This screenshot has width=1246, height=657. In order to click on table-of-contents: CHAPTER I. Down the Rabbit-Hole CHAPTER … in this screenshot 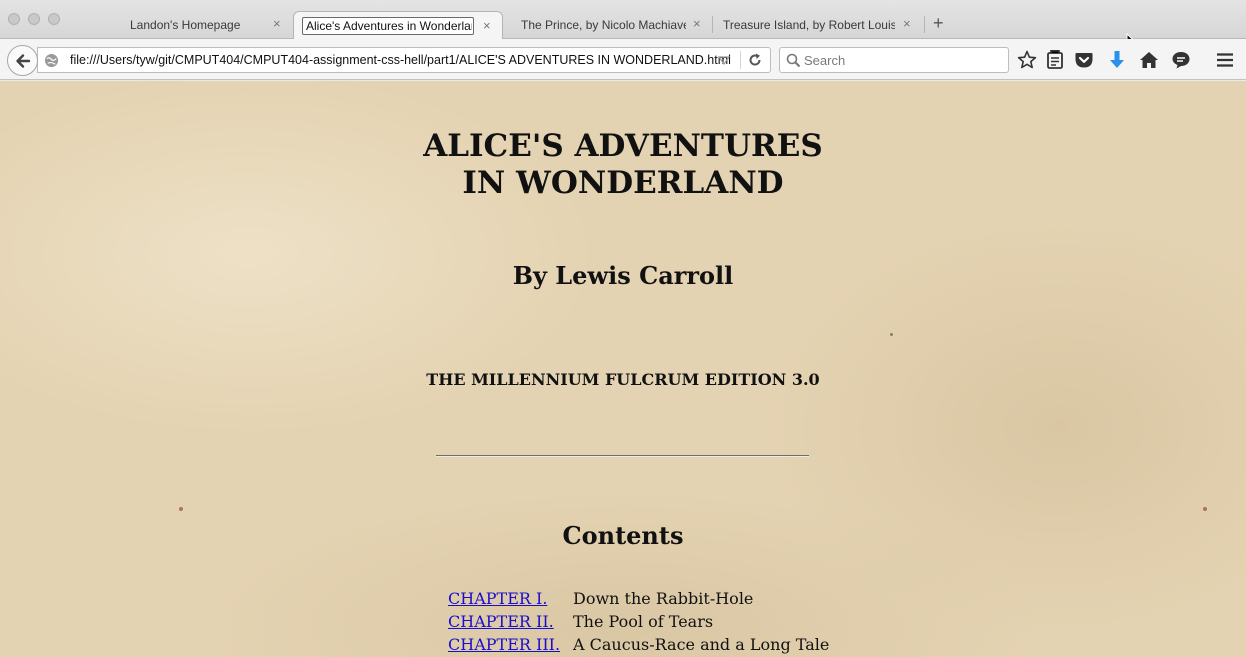, I will do `click(648, 623)`.